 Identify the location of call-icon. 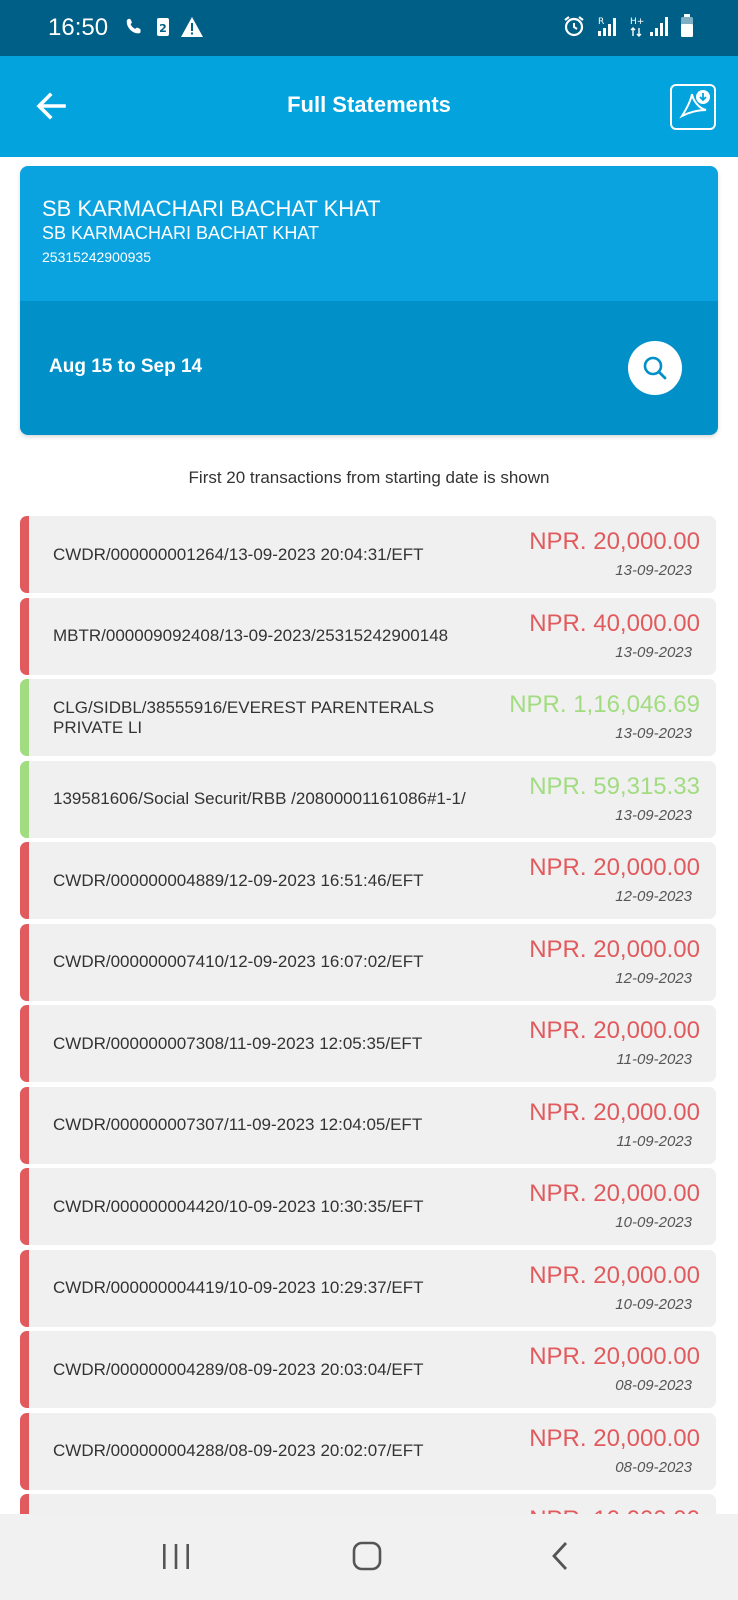
(133, 26).